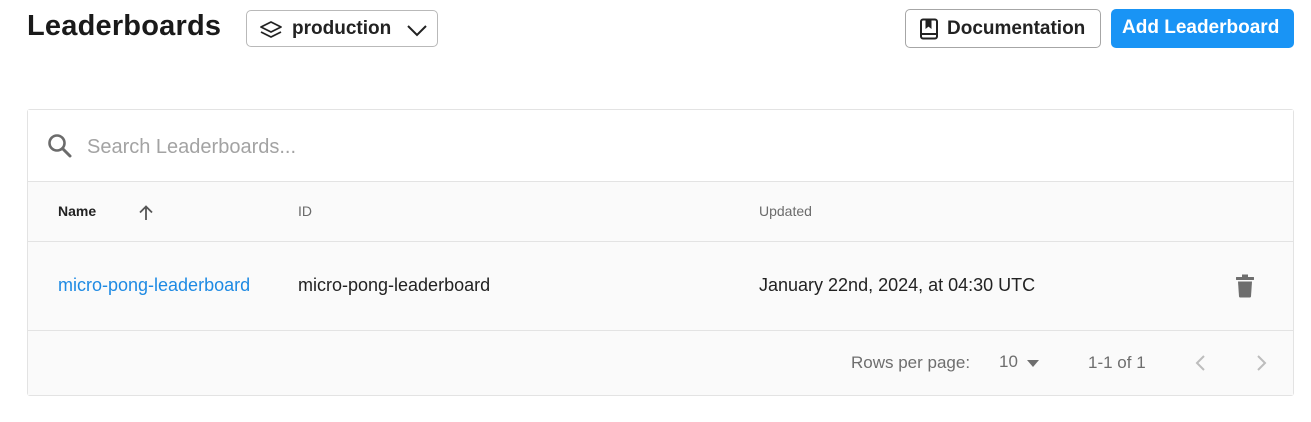 Image resolution: width=1311 pixels, height=422 pixels. Describe the element at coordinates (785, 211) in the screenshot. I see `column-header-updated: Updated` at that location.